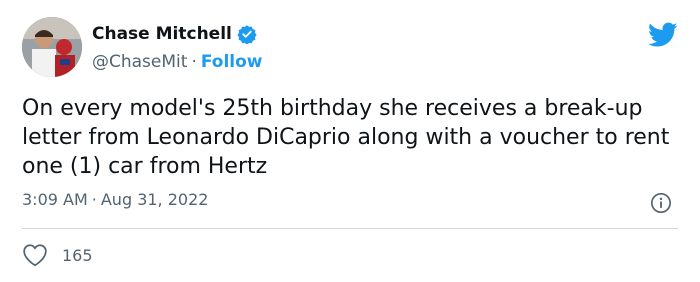 The width and height of the screenshot is (700, 282). I want to click on twitter-bird-icon, so click(663, 35).